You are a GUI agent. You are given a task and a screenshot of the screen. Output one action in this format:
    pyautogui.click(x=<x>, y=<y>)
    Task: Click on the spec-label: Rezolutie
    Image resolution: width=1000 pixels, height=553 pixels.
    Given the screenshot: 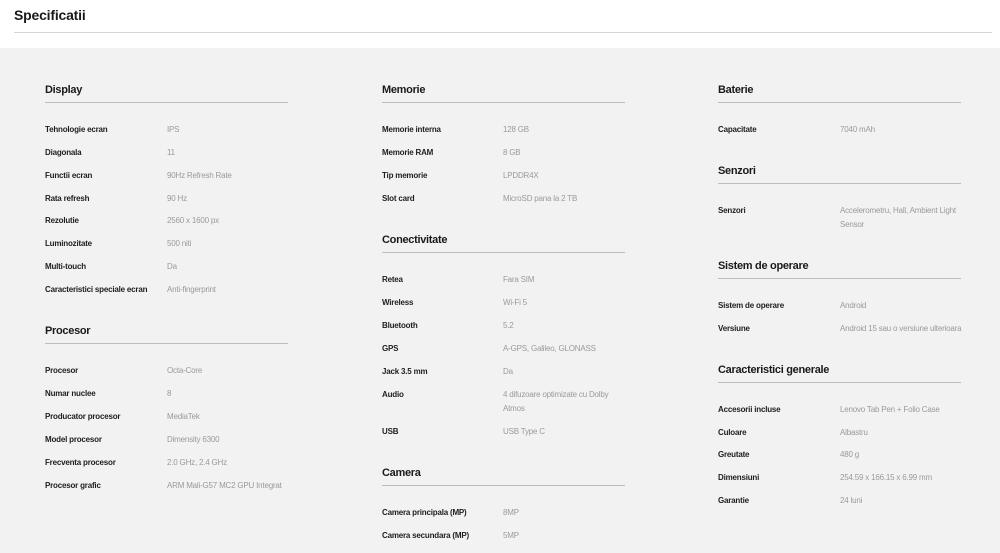 What is the action you would take?
    pyautogui.click(x=62, y=220)
    